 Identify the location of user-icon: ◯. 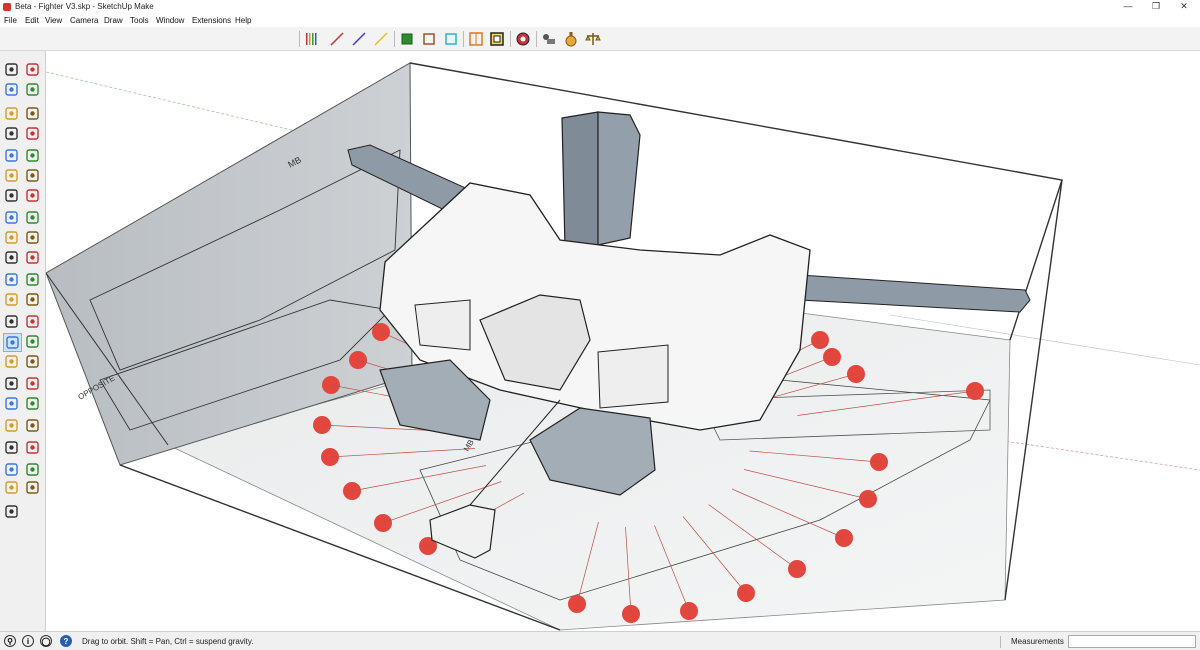
(46, 641).